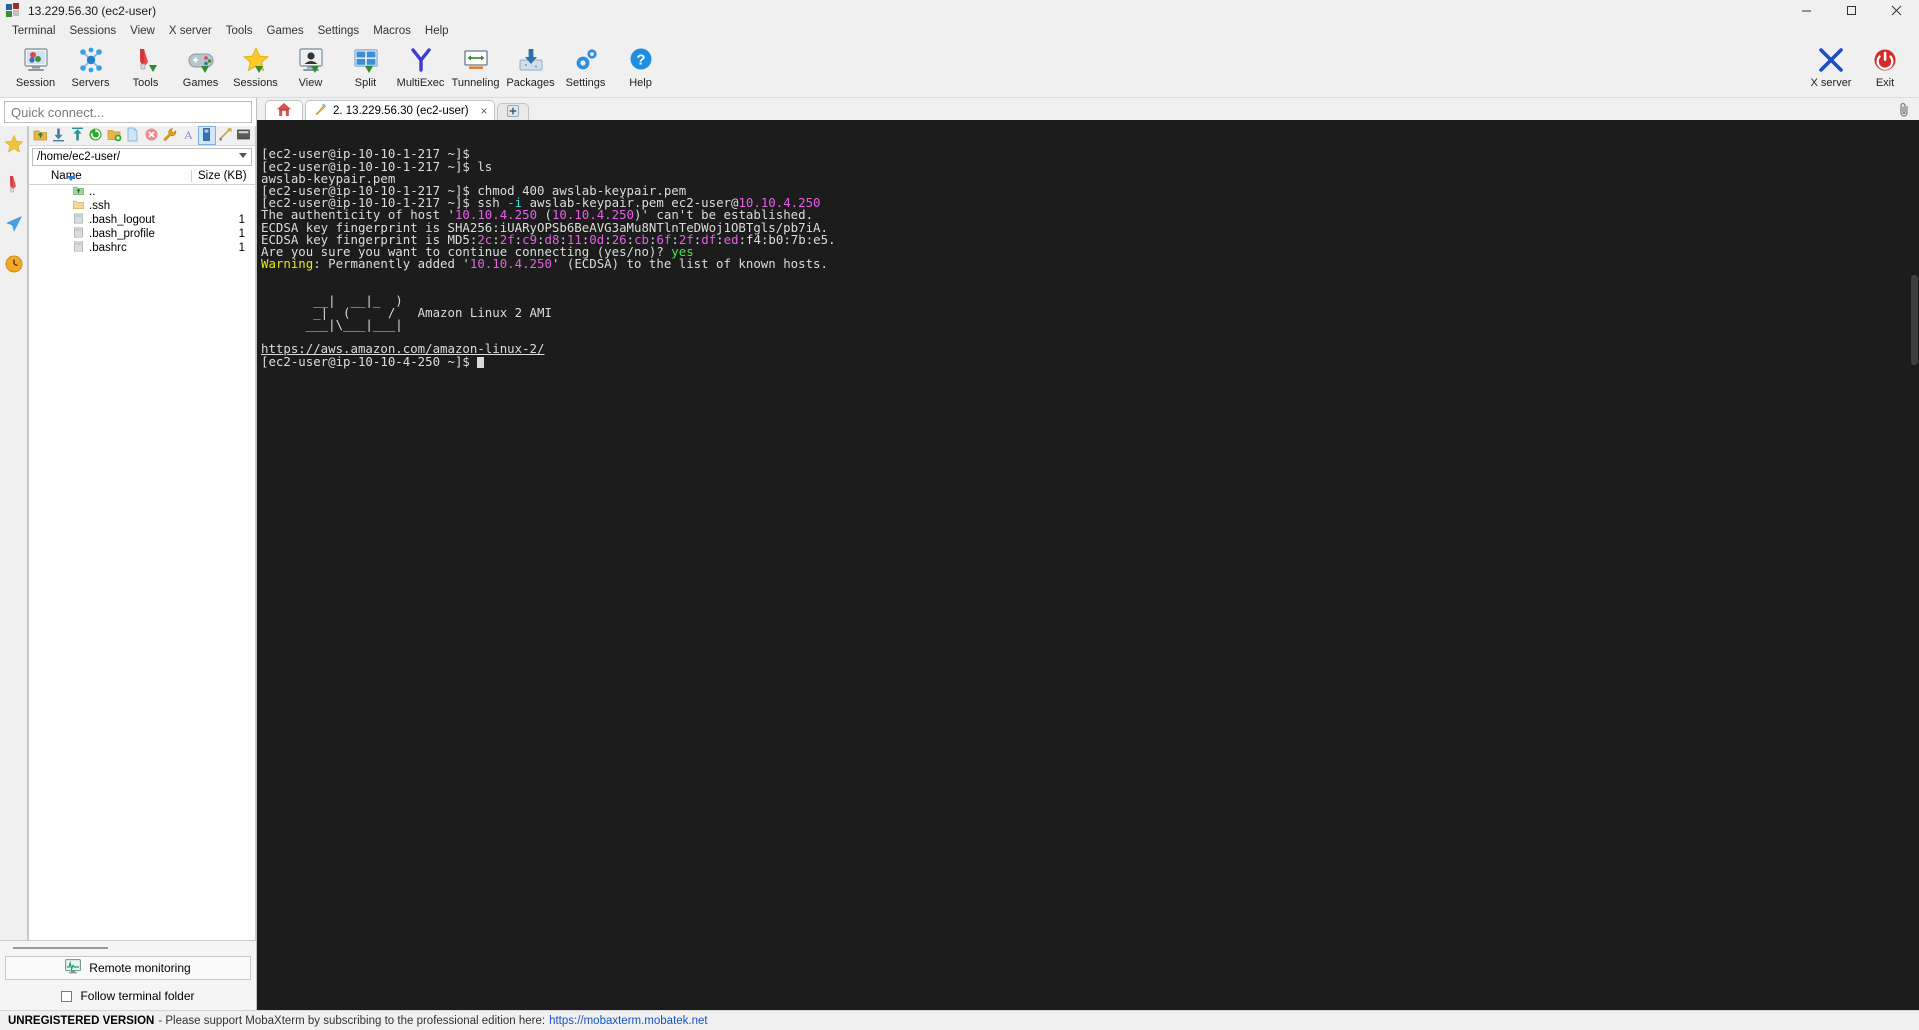  What do you see at coordinates (1896, 11) in the screenshot?
I see `close-button` at bounding box center [1896, 11].